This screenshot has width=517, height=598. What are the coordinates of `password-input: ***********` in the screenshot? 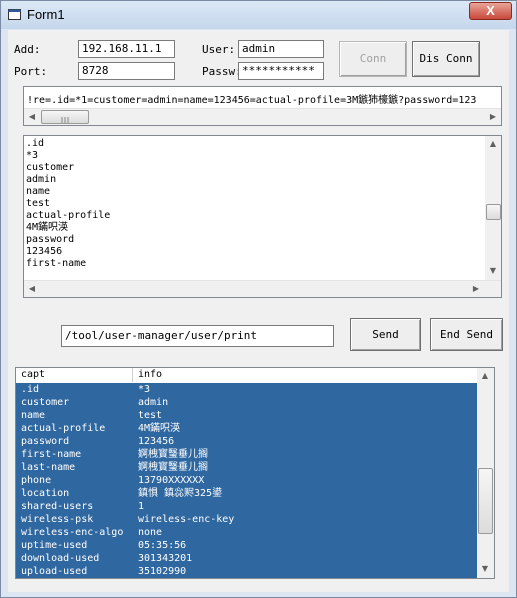 It's located at (281, 71).